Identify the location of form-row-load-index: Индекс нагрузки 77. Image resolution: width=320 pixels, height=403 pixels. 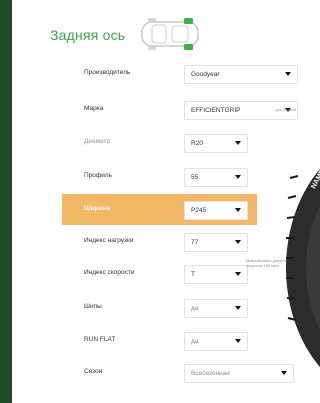
(134, 242).